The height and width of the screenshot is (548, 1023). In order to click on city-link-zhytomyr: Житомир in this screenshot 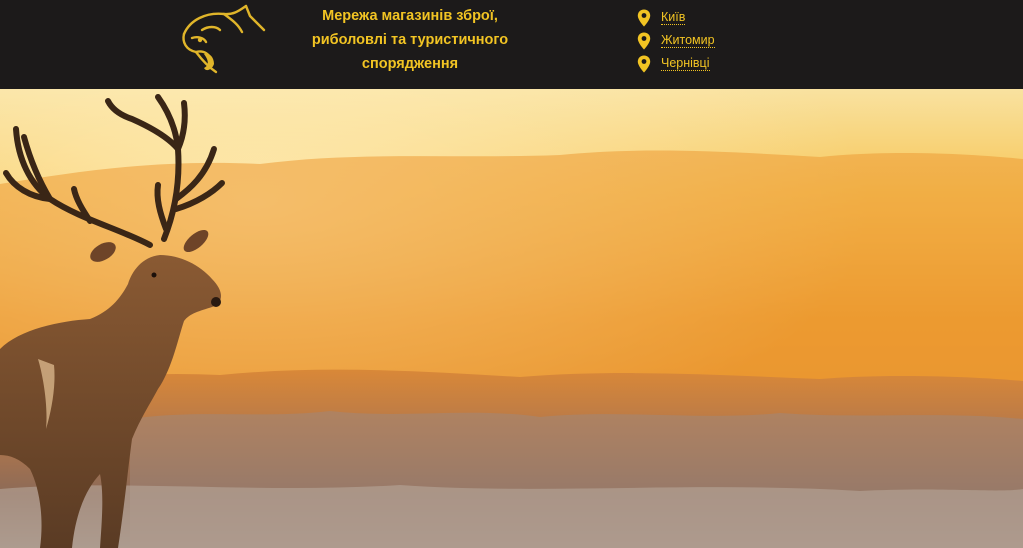, I will do `click(676, 40)`.